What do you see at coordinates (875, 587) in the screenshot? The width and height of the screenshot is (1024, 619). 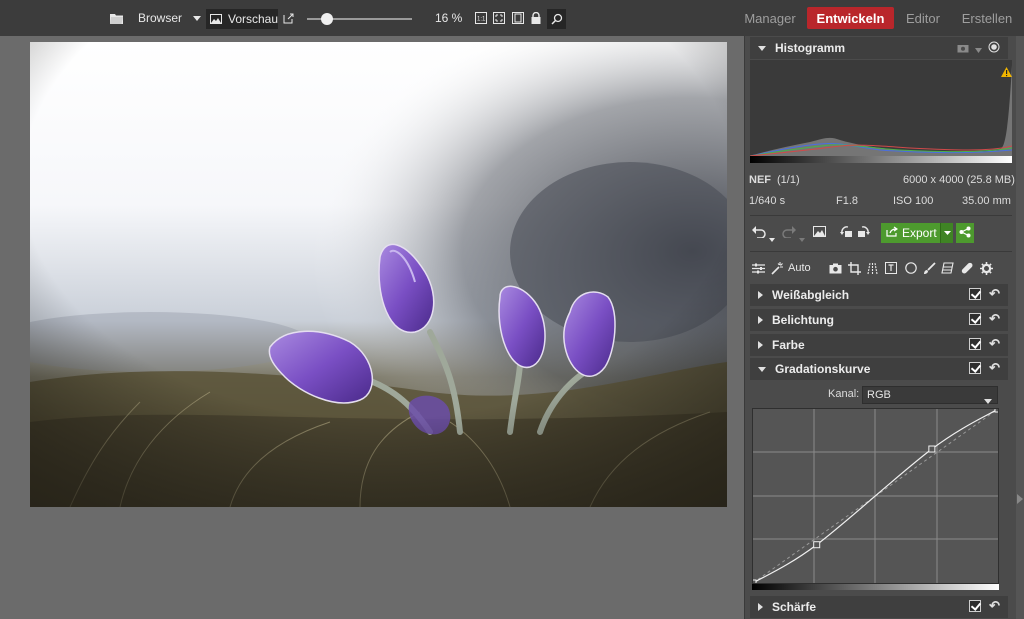 I see `curve-gradient-bar` at bounding box center [875, 587].